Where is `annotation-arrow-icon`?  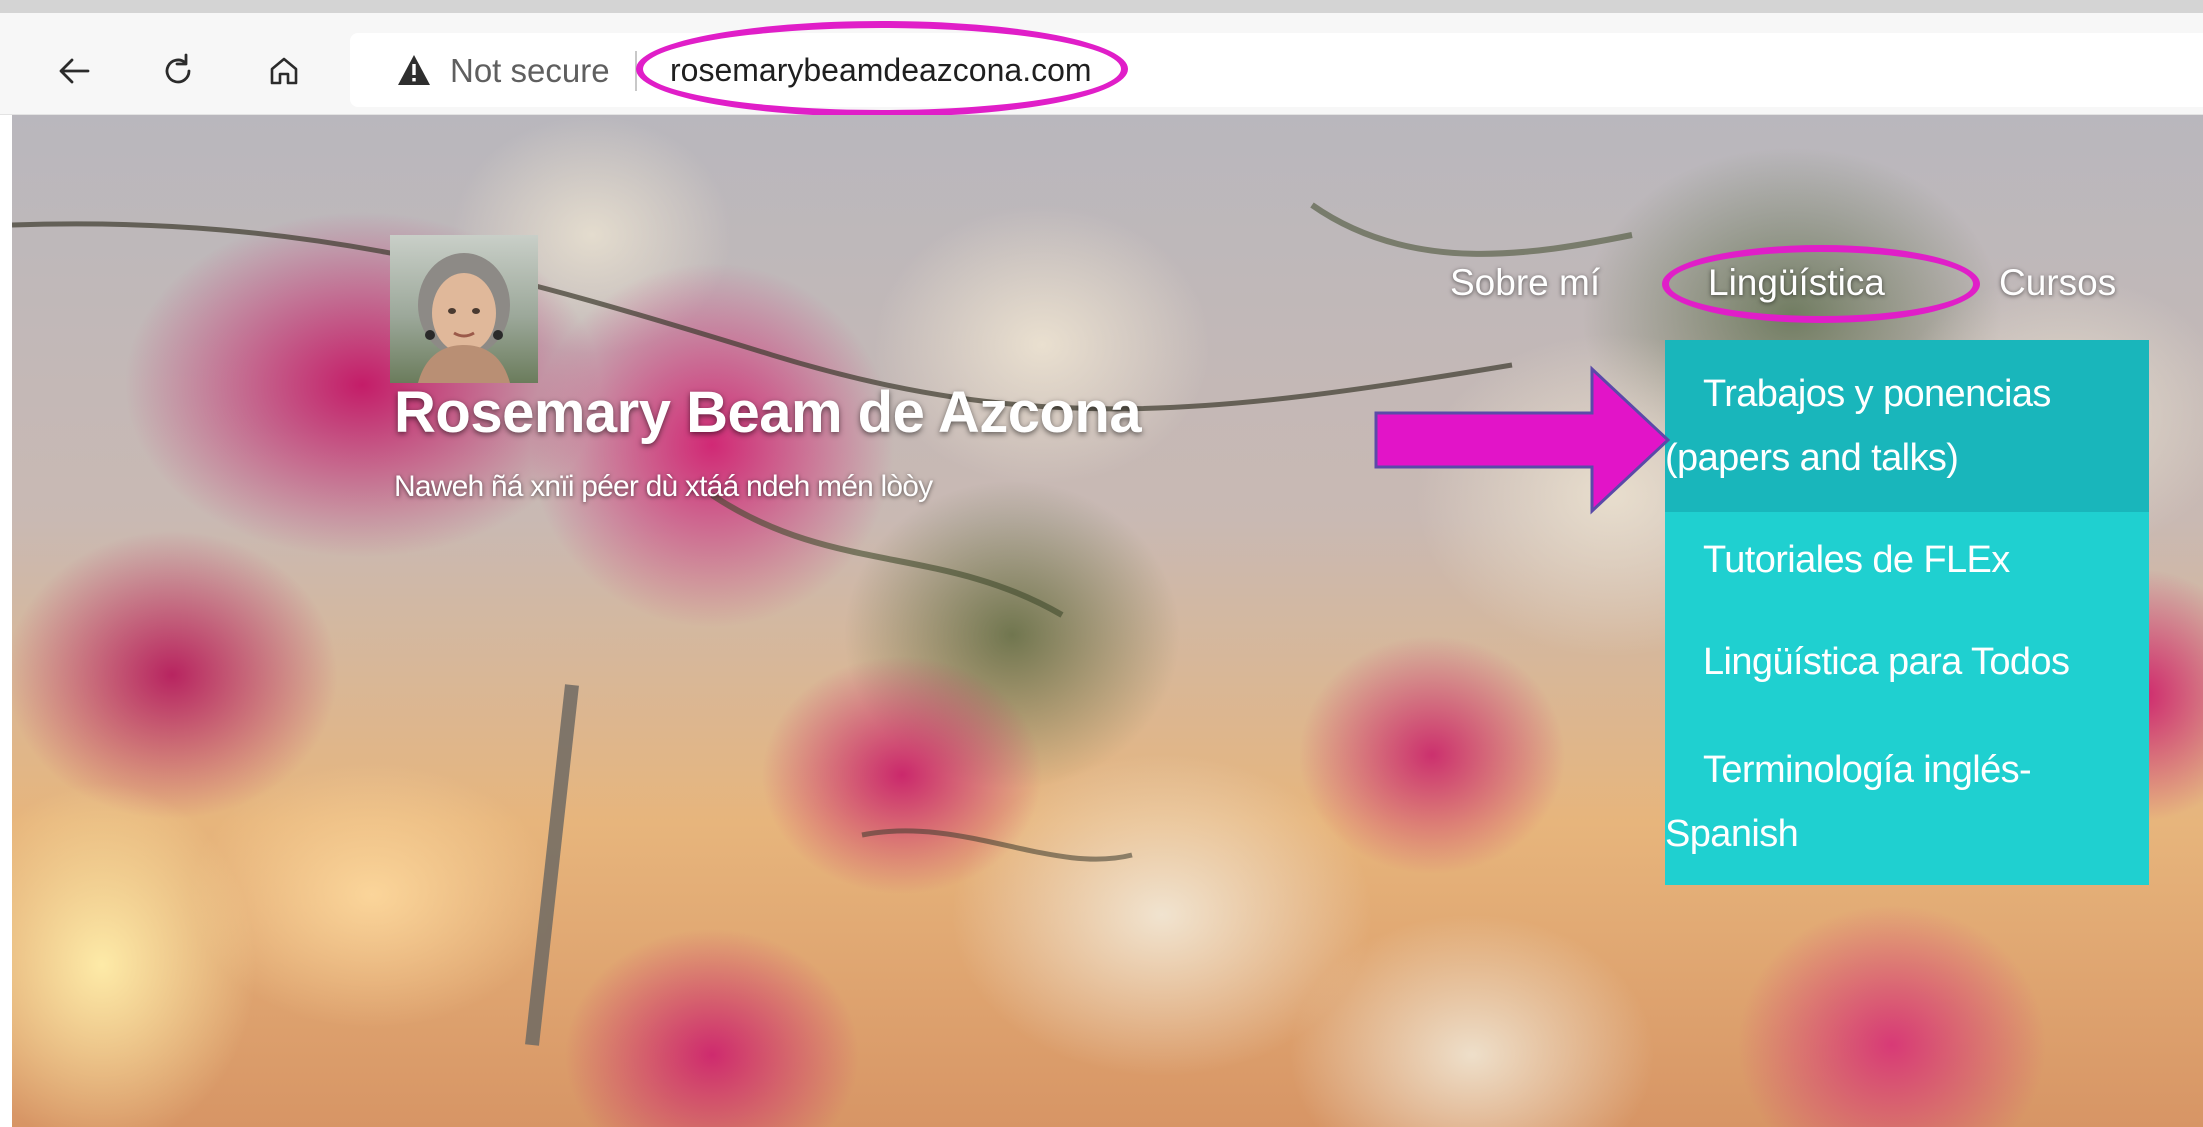
annotation-arrow-icon is located at coordinates (1522, 440).